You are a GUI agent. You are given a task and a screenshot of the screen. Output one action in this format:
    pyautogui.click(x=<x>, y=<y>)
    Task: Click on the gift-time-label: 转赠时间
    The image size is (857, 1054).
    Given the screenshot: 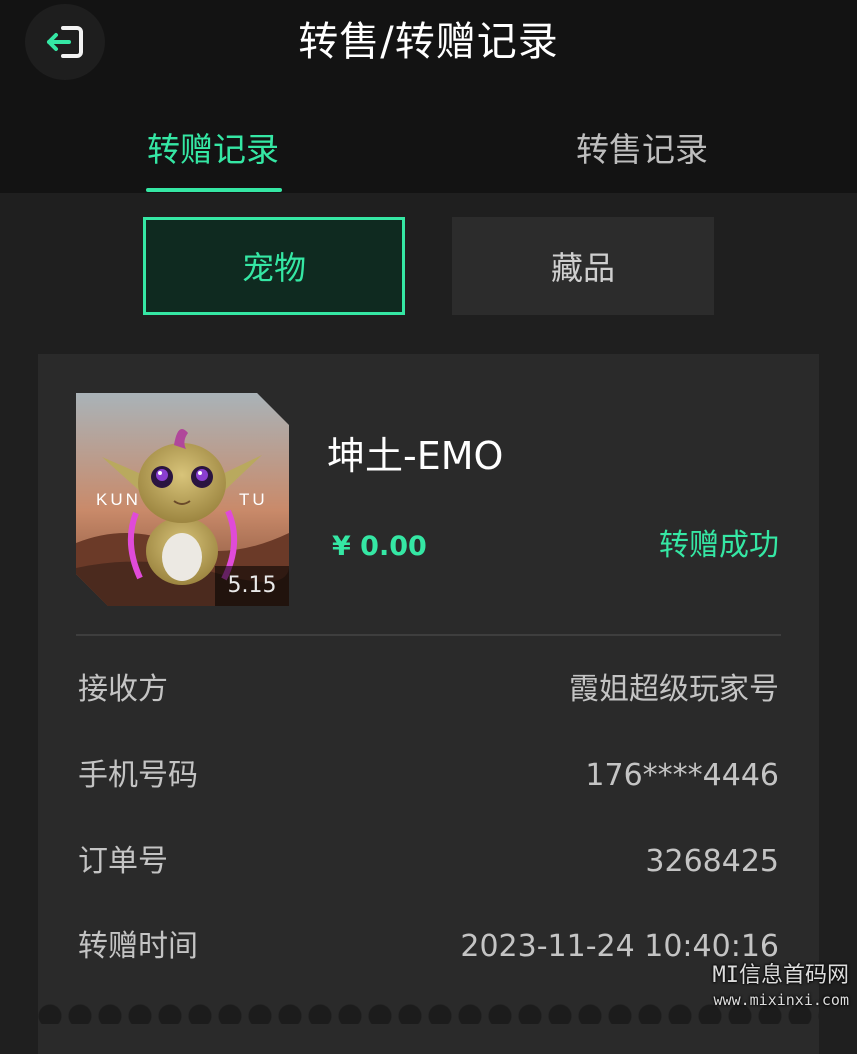 What is the action you would take?
    pyautogui.click(x=138, y=946)
    